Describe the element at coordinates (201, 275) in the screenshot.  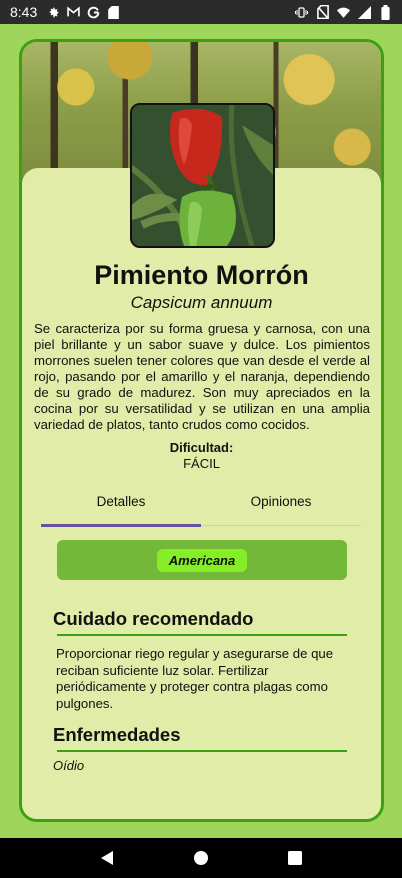
I see `plant-common-name: Pimiento Morrón` at that location.